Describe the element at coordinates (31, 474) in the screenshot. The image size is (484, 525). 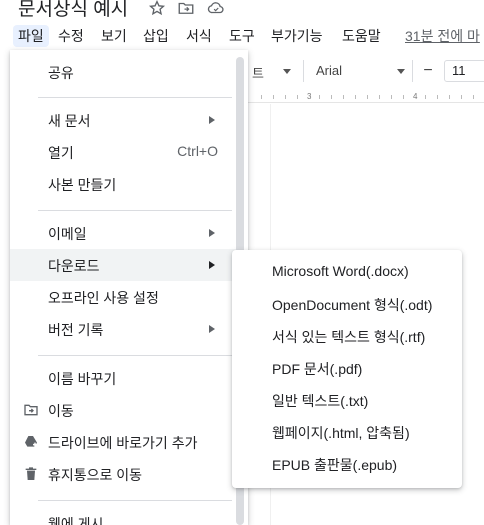
I see `trash-icon` at that location.